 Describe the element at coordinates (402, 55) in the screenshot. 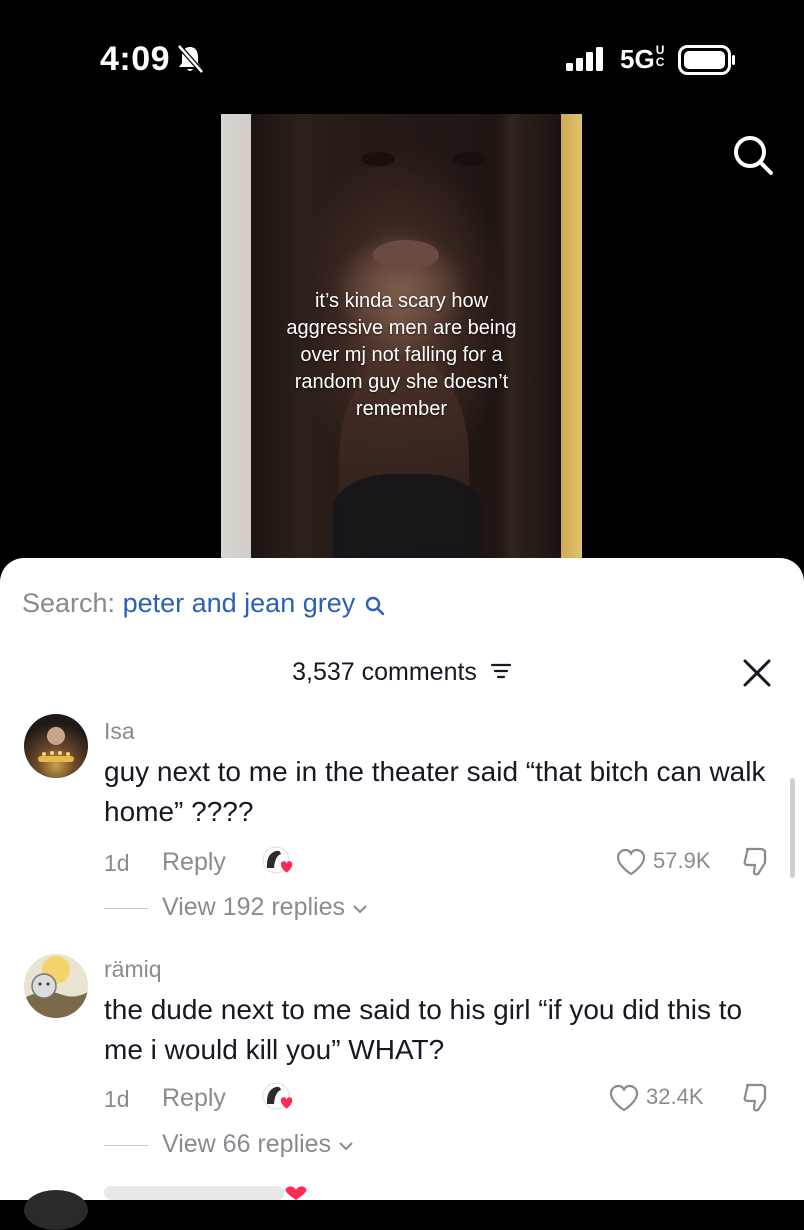

I see `status-bar: 4:09 5GU C` at that location.